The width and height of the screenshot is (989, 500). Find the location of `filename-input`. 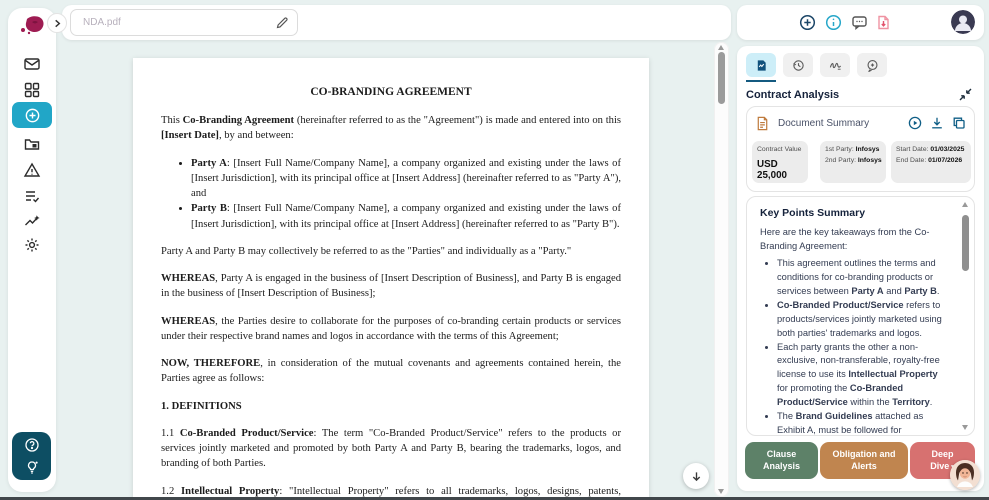

filename-input is located at coordinates (184, 22).